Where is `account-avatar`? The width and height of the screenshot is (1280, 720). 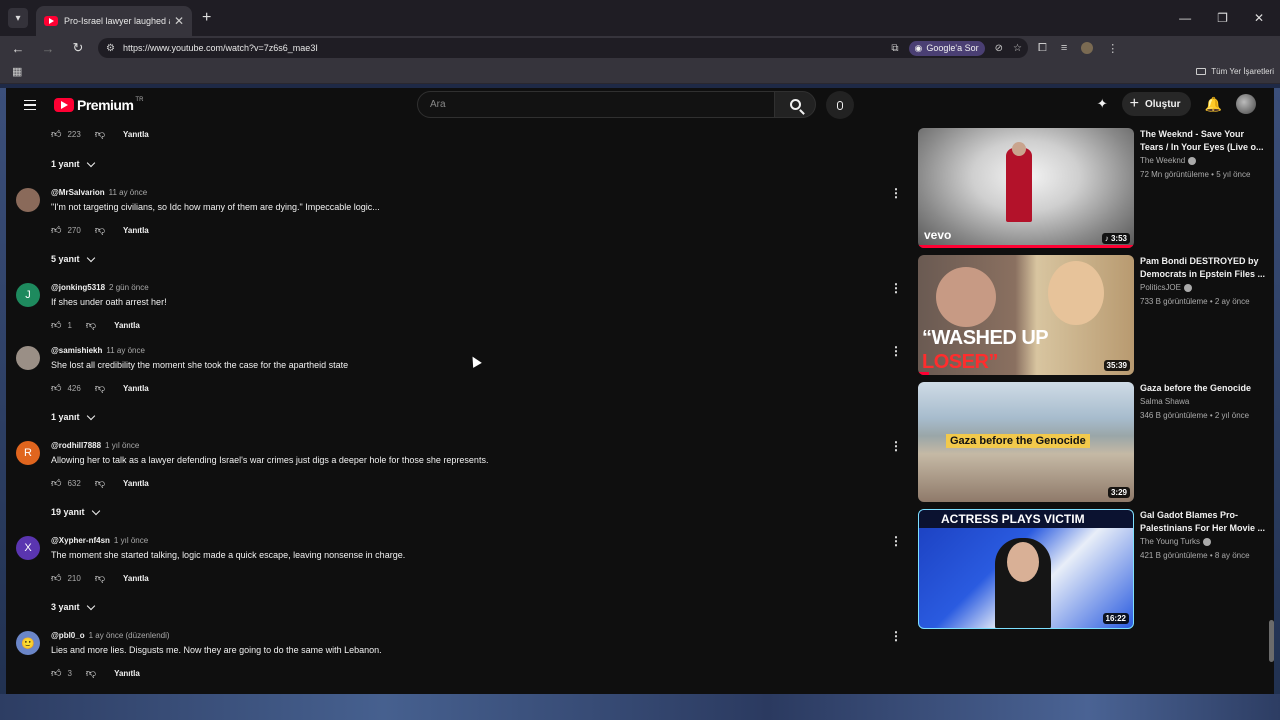
account-avatar is located at coordinates (1246, 104).